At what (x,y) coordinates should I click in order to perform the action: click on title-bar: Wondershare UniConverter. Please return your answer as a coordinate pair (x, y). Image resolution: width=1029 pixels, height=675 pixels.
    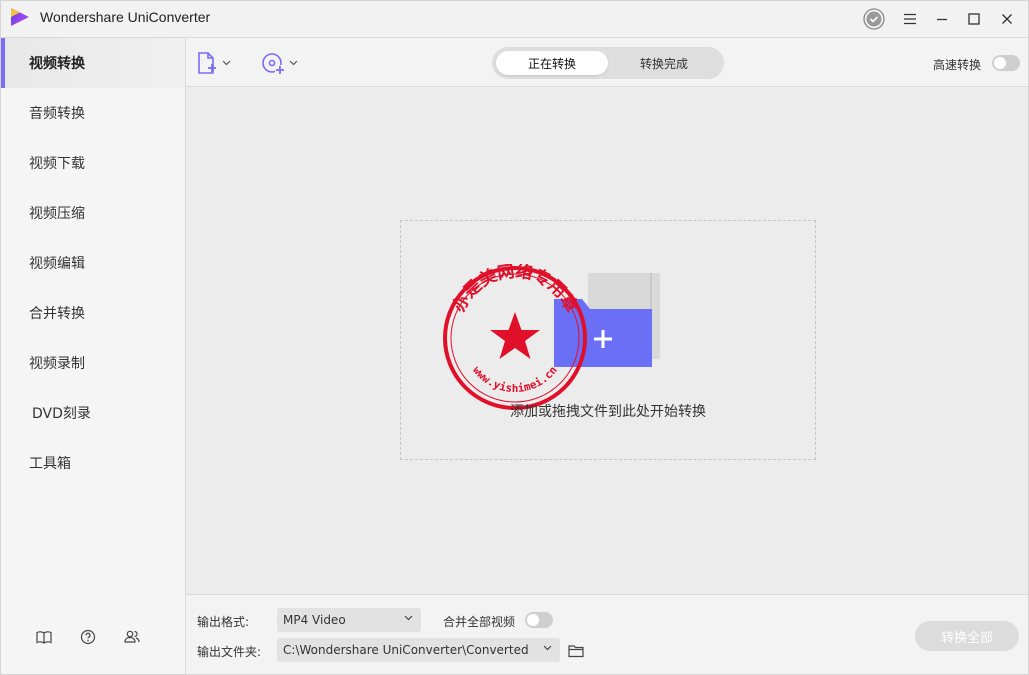
    Looking at the image, I should click on (514, 19).